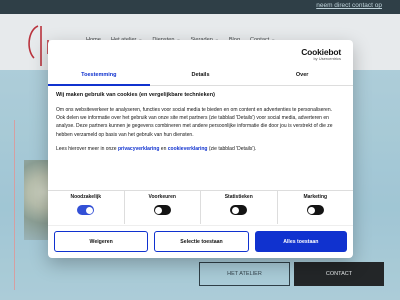  I want to click on cookie-policy-link: cookieverklaring, so click(188, 149).